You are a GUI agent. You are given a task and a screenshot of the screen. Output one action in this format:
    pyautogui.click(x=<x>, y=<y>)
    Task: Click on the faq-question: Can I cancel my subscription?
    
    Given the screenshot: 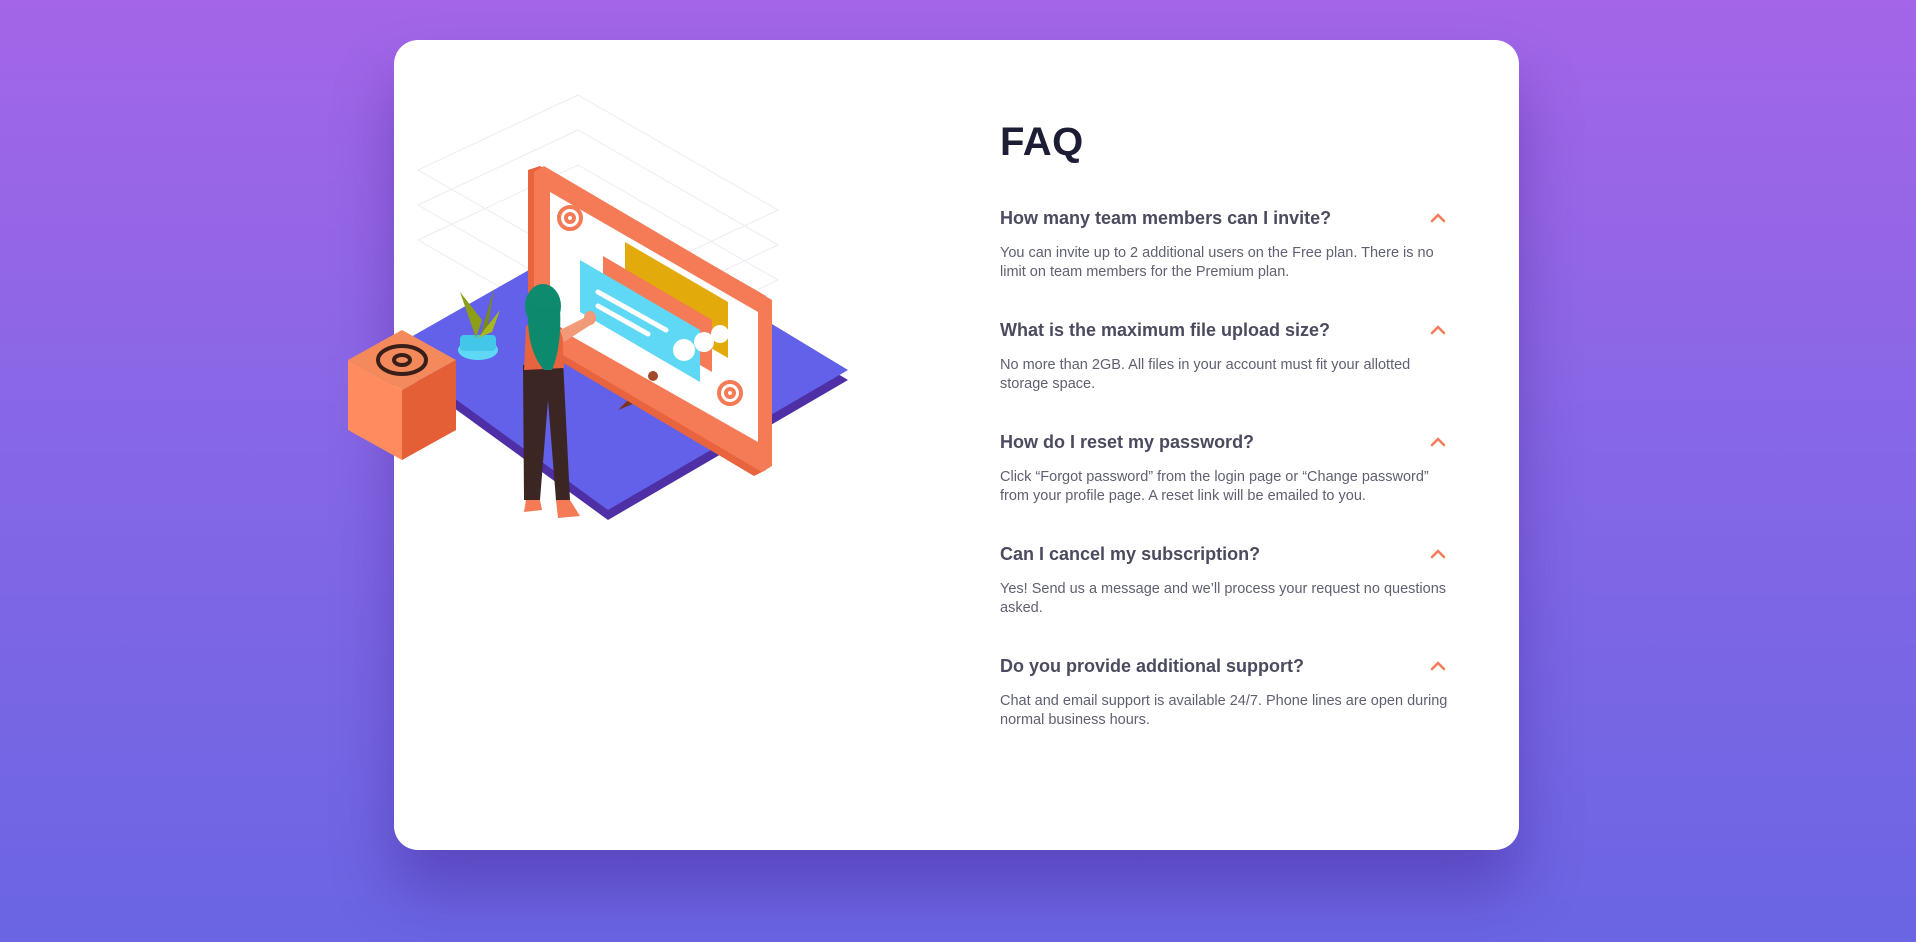 What is the action you would take?
    pyautogui.click(x=1130, y=554)
    